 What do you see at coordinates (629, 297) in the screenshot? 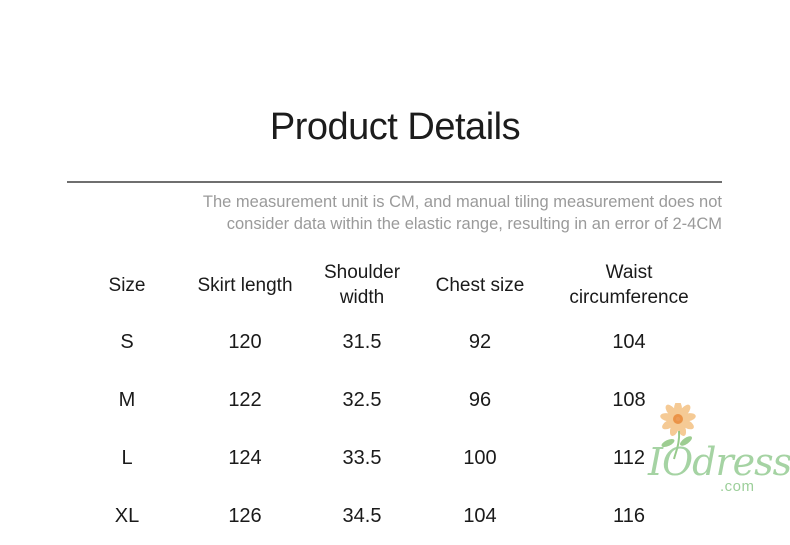
I see `header-waist-line-2: circumference` at bounding box center [629, 297].